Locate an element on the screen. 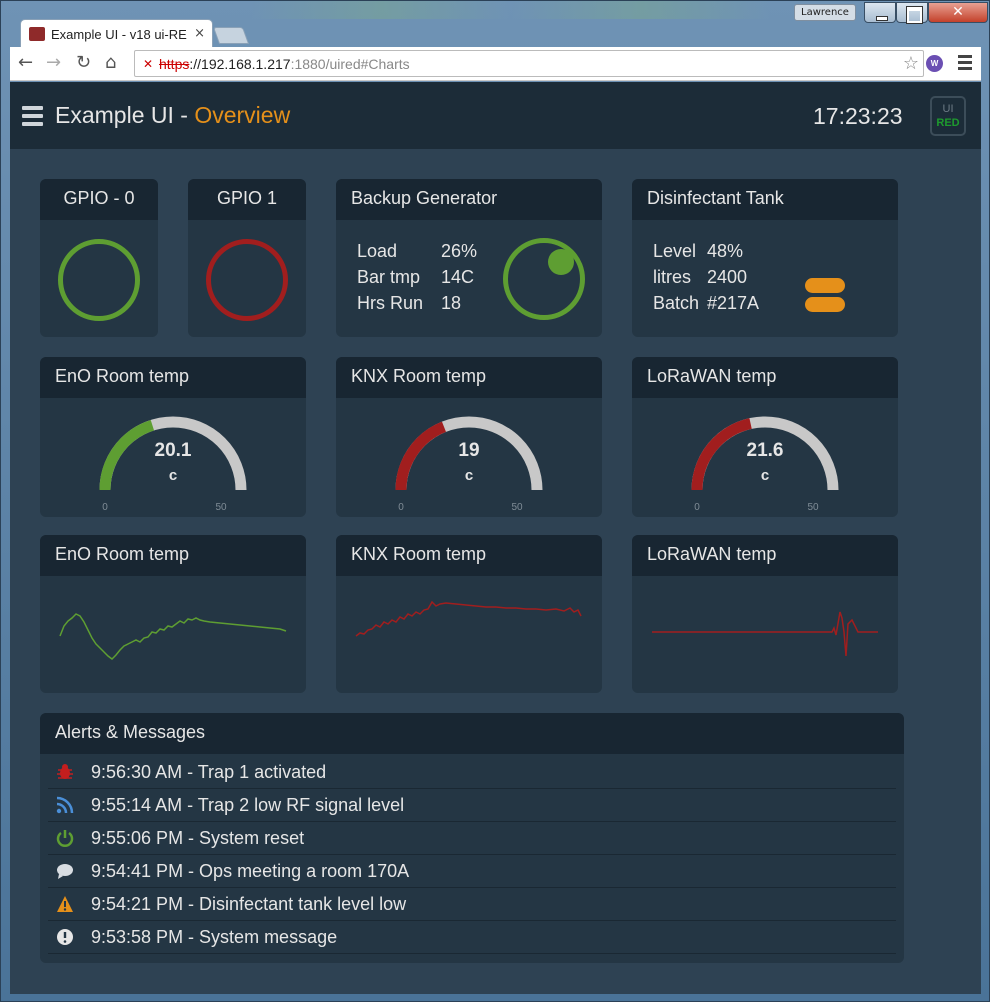 Image resolution: width=990 pixels, height=1002 pixels. window-titlebar: Example UI - v18 ui-RE × Lawrence is located at coordinates (495, 24).